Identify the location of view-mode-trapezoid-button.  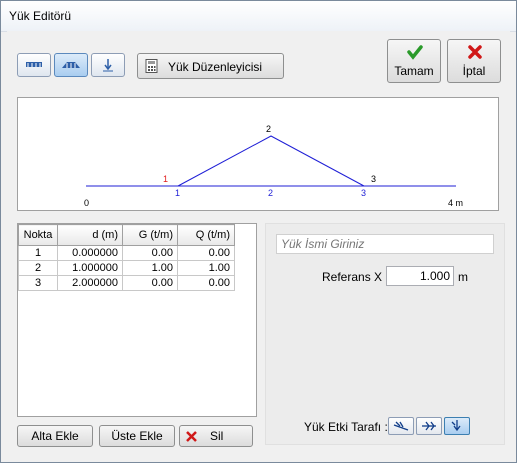
(71, 65).